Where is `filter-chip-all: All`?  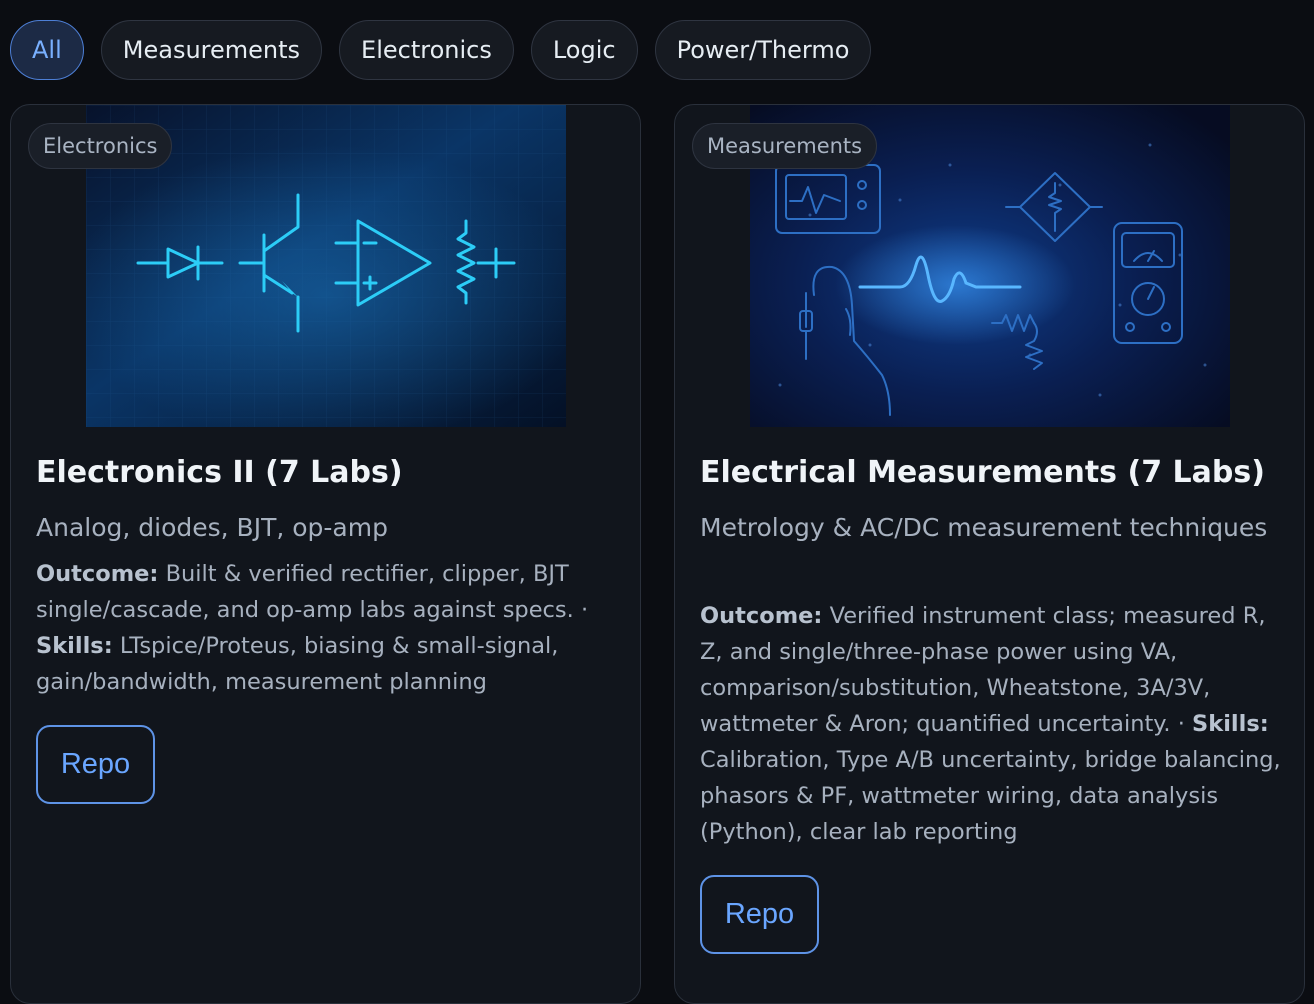
filter-chip-all: All is located at coordinates (47, 50).